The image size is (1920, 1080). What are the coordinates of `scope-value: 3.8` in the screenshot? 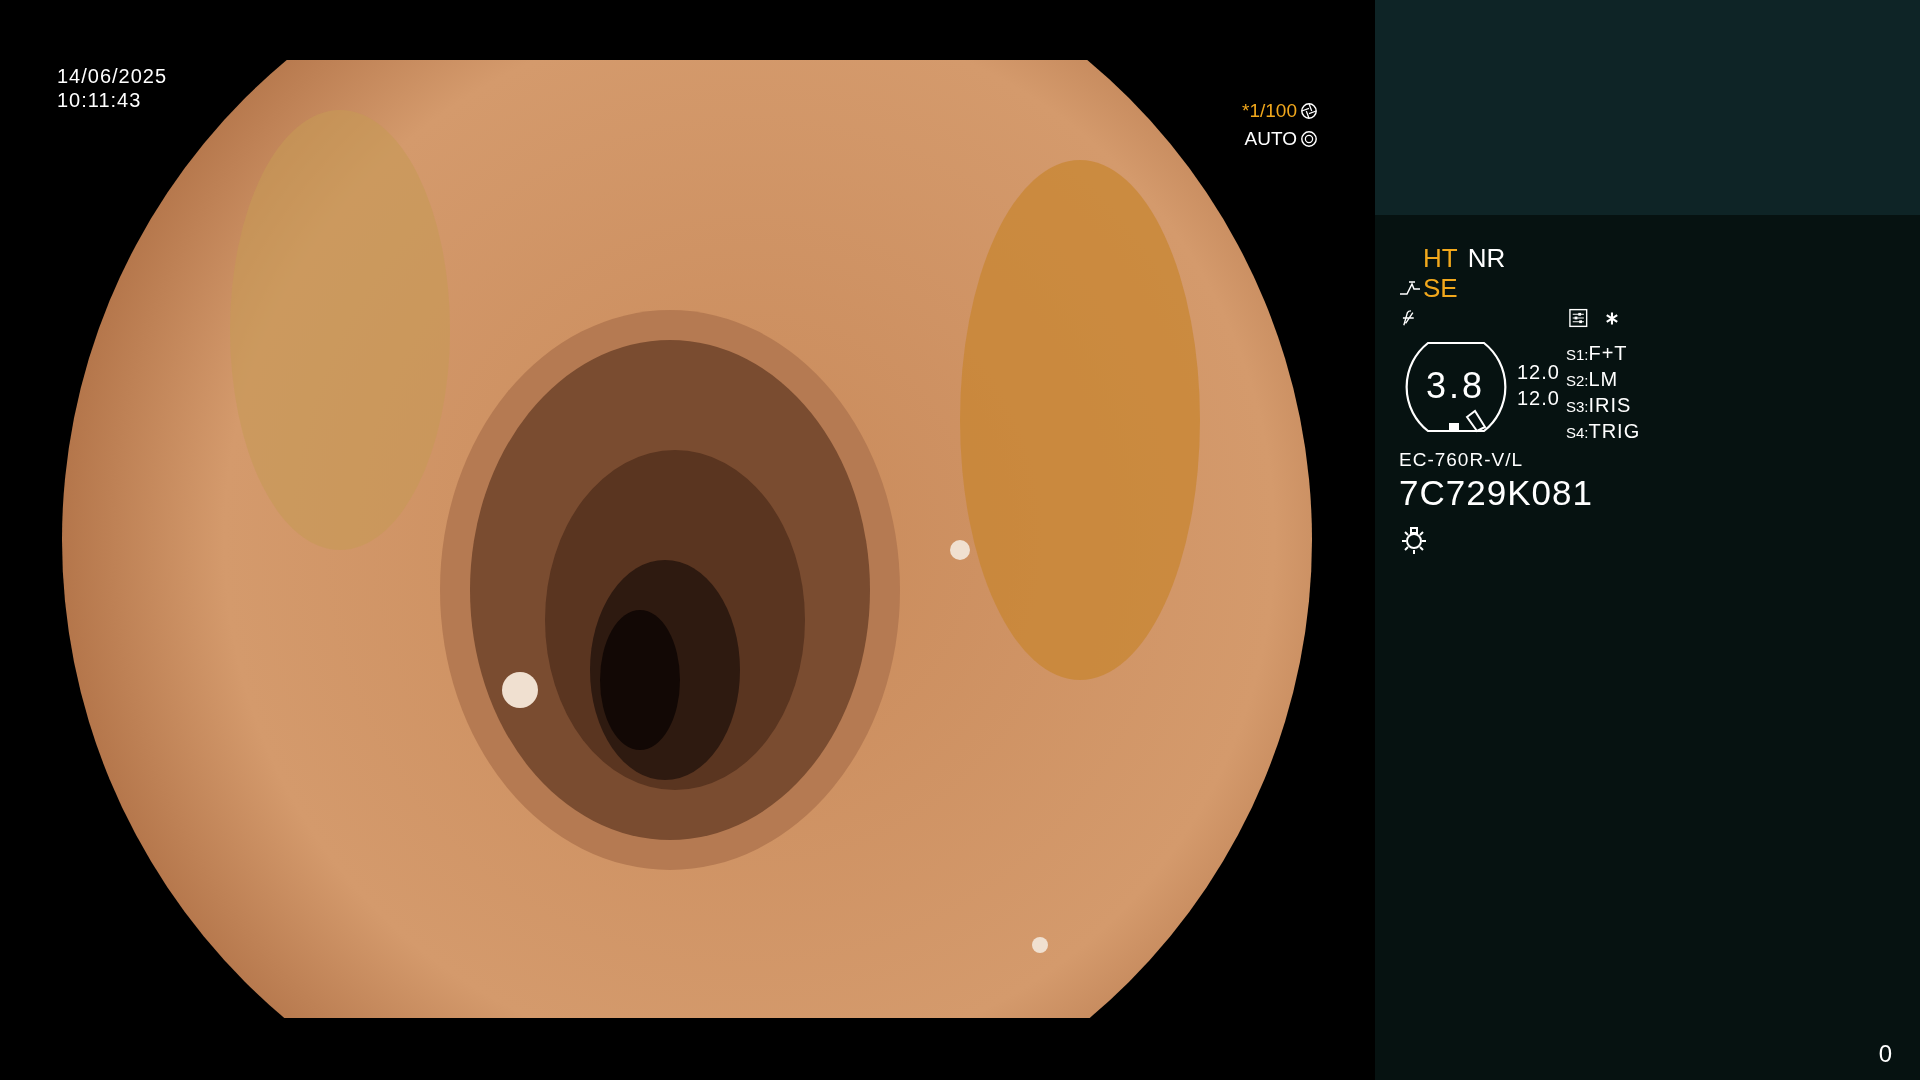 It's located at (1456, 386).